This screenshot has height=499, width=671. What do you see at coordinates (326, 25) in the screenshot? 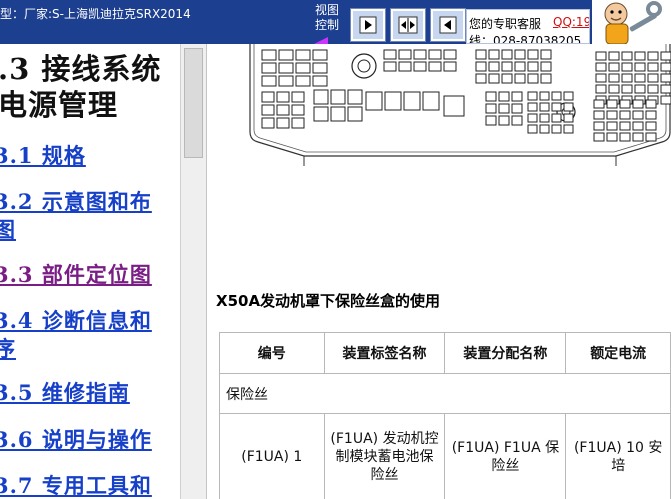
I see `view-control-line-2: 控制` at bounding box center [326, 25].